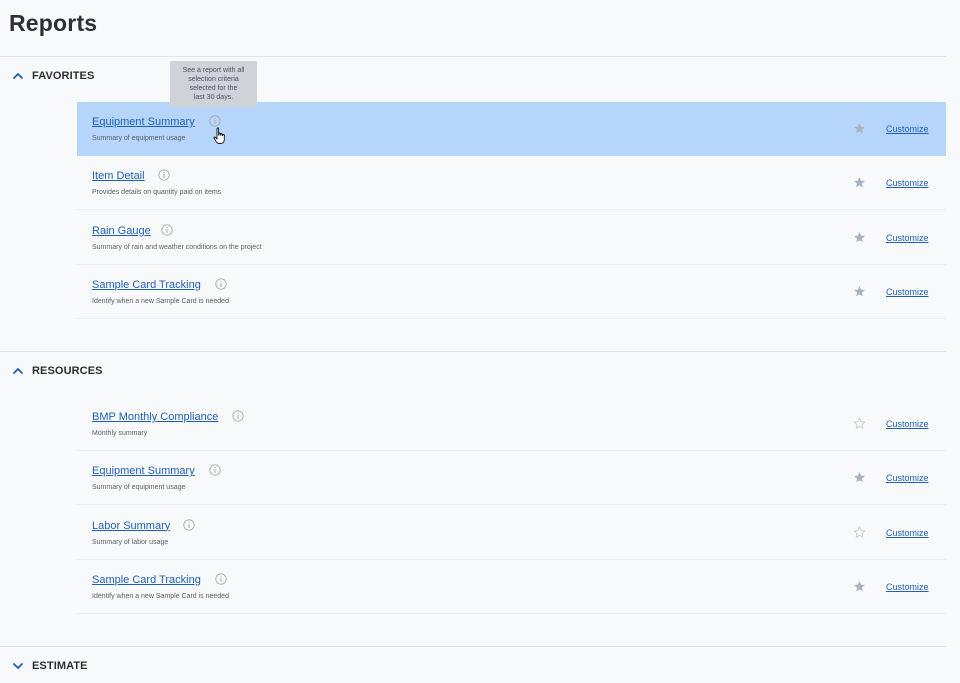 This screenshot has width=960, height=683. What do you see at coordinates (213, 97) in the screenshot?
I see `tooltip-line: last 30 days.` at bounding box center [213, 97].